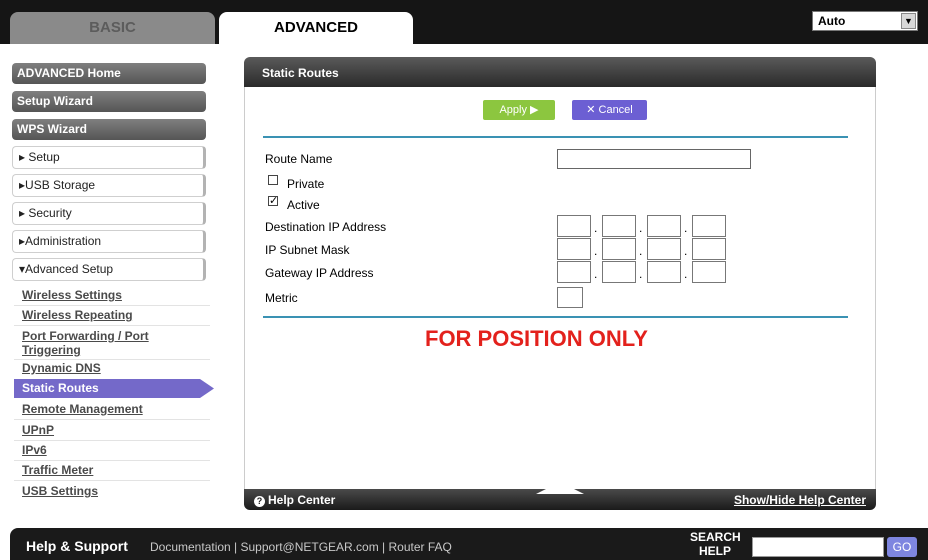  Describe the element at coordinates (77, 315) in the screenshot. I see `sidebar-item-wireless-repeating: Wireless Repeating` at that location.